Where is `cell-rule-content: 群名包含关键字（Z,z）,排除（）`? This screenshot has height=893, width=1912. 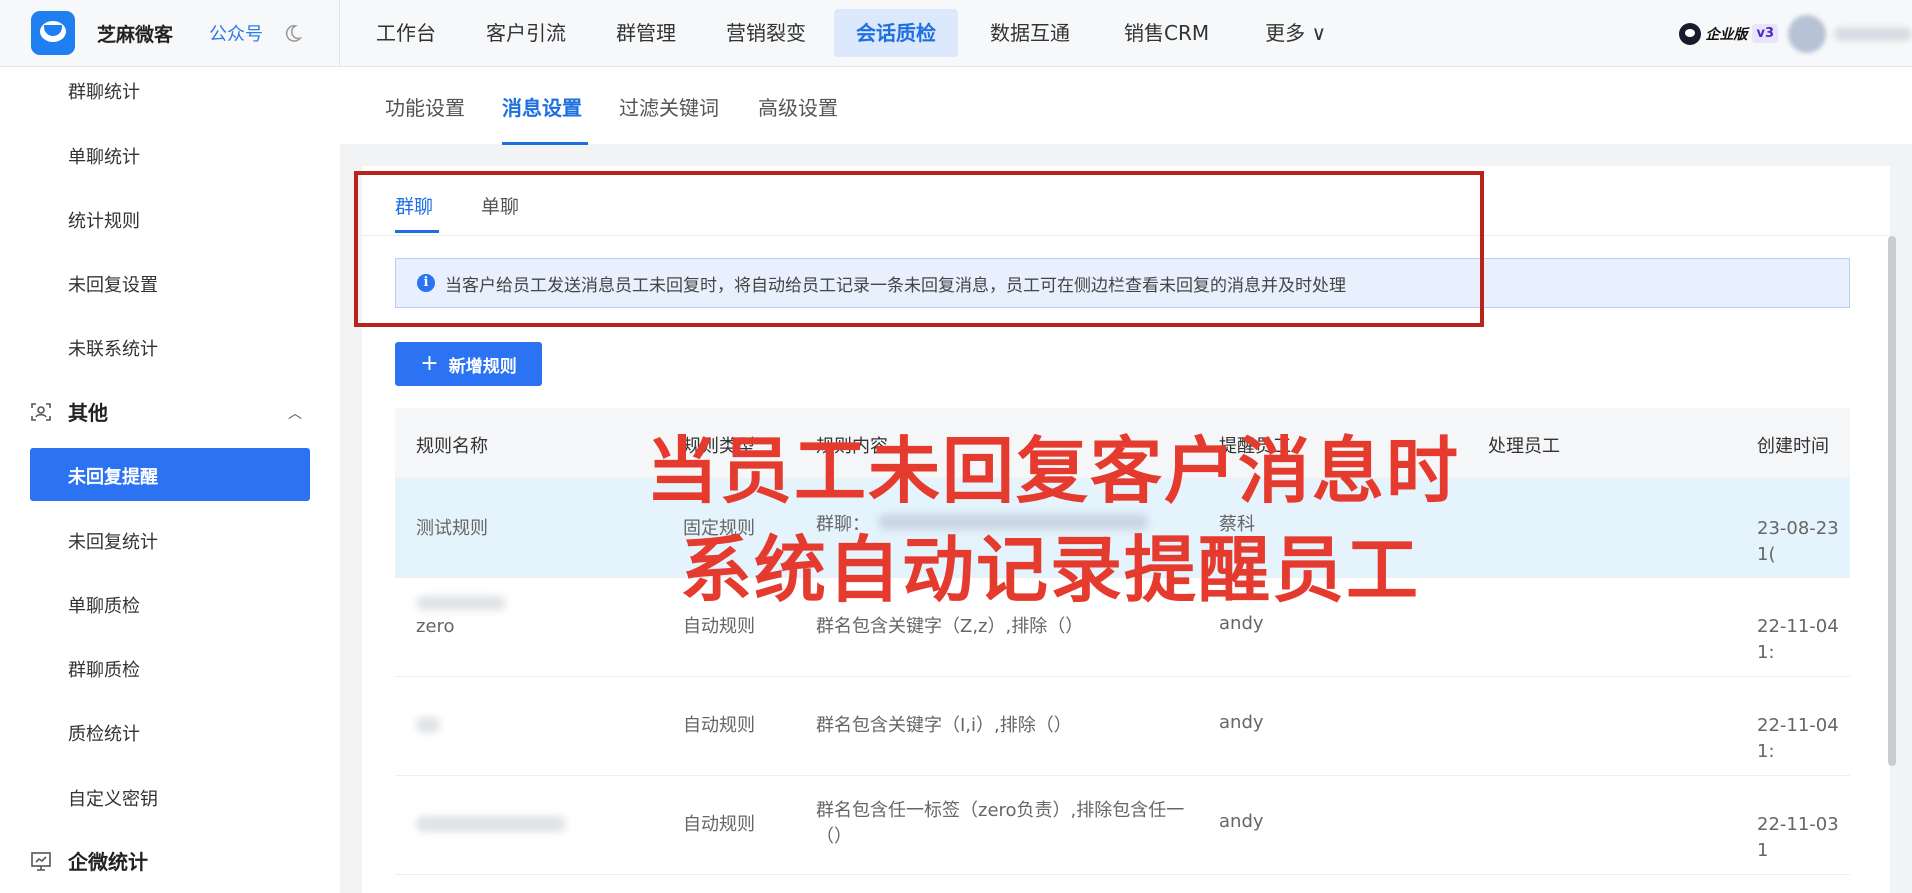 cell-rule-content: 群名包含关键字（Z,z）,排除（） is located at coordinates (950, 626).